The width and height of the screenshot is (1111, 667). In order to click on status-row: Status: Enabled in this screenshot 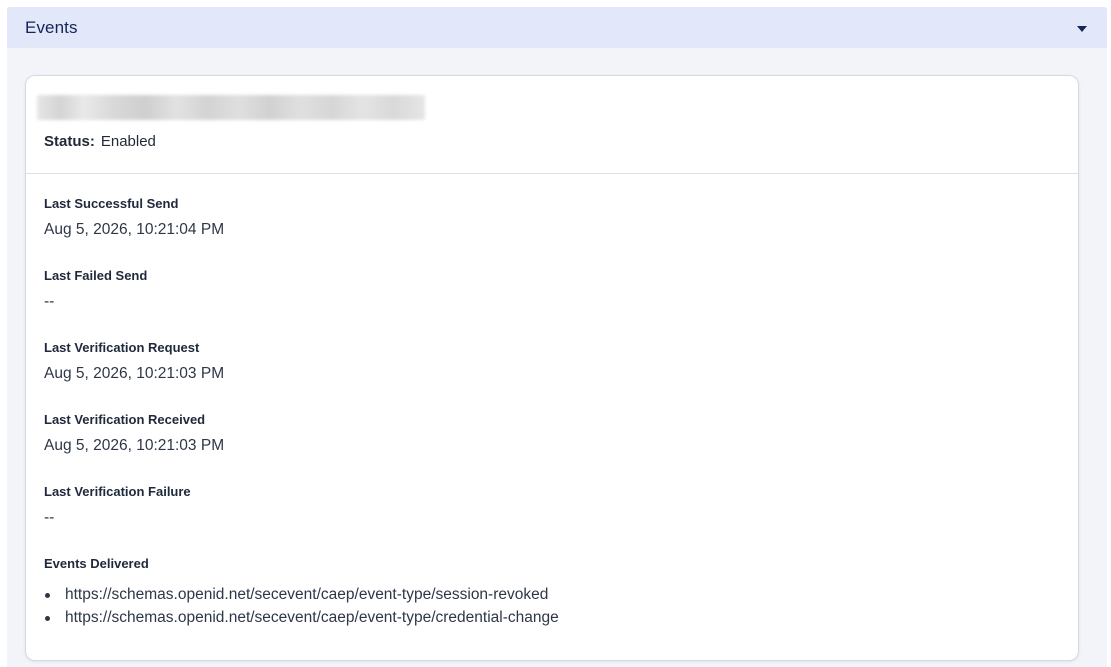, I will do `click(100, 141)`.